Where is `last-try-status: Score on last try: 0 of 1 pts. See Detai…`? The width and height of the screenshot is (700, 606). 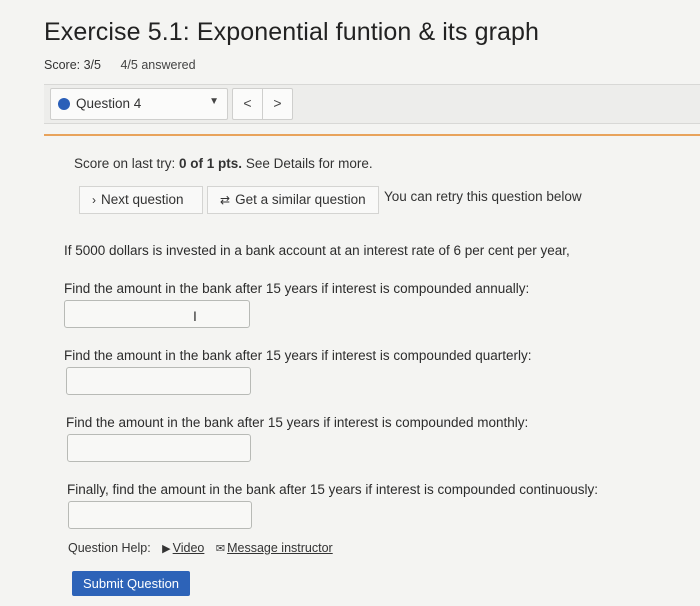
last-try-status: Score on last try: 0 of 1 pts. See Detai… is located at coordinates (223, 163).